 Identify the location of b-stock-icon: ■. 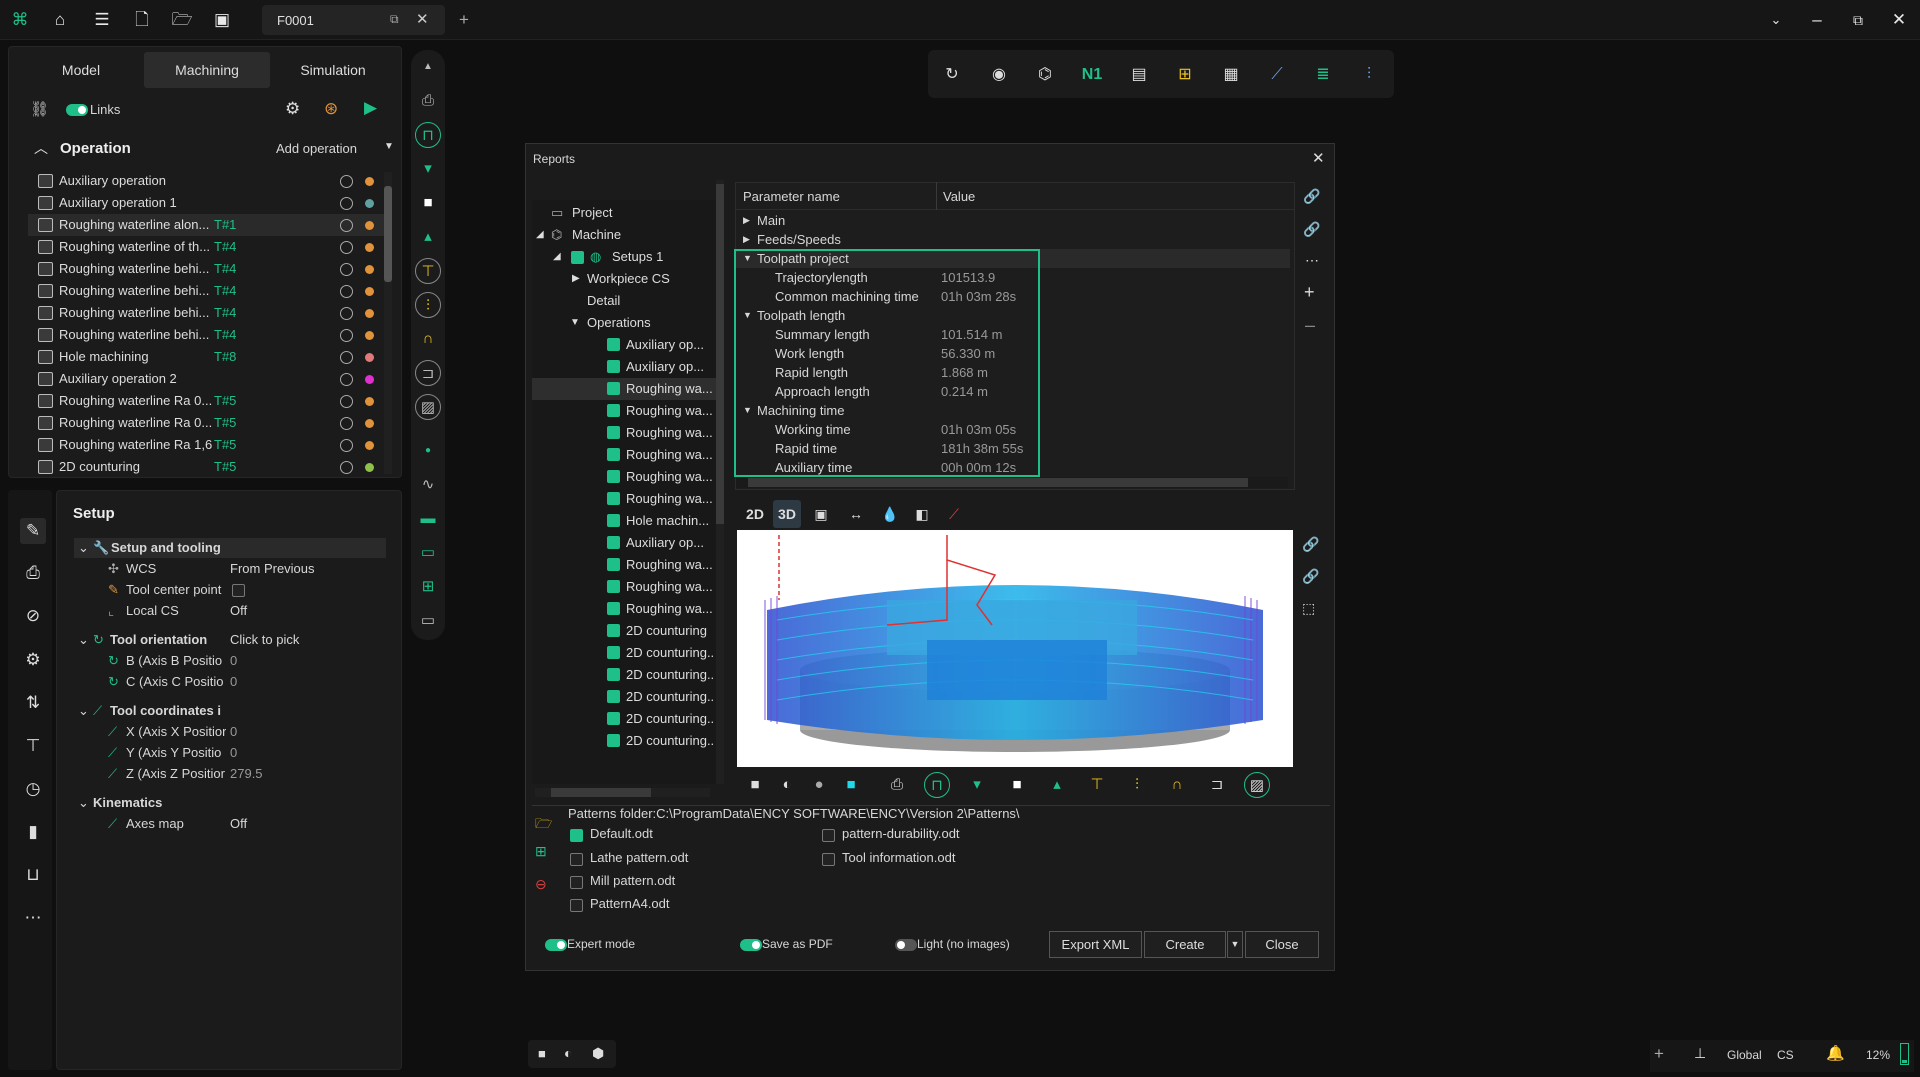
(1017, 785).